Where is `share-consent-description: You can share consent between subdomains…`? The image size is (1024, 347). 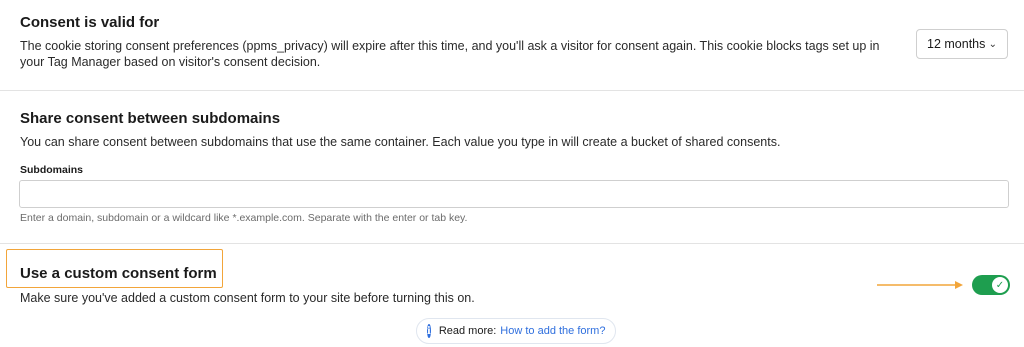 share-consent-description: You can share consent between subdomains… is located at coordinates (400, 142).